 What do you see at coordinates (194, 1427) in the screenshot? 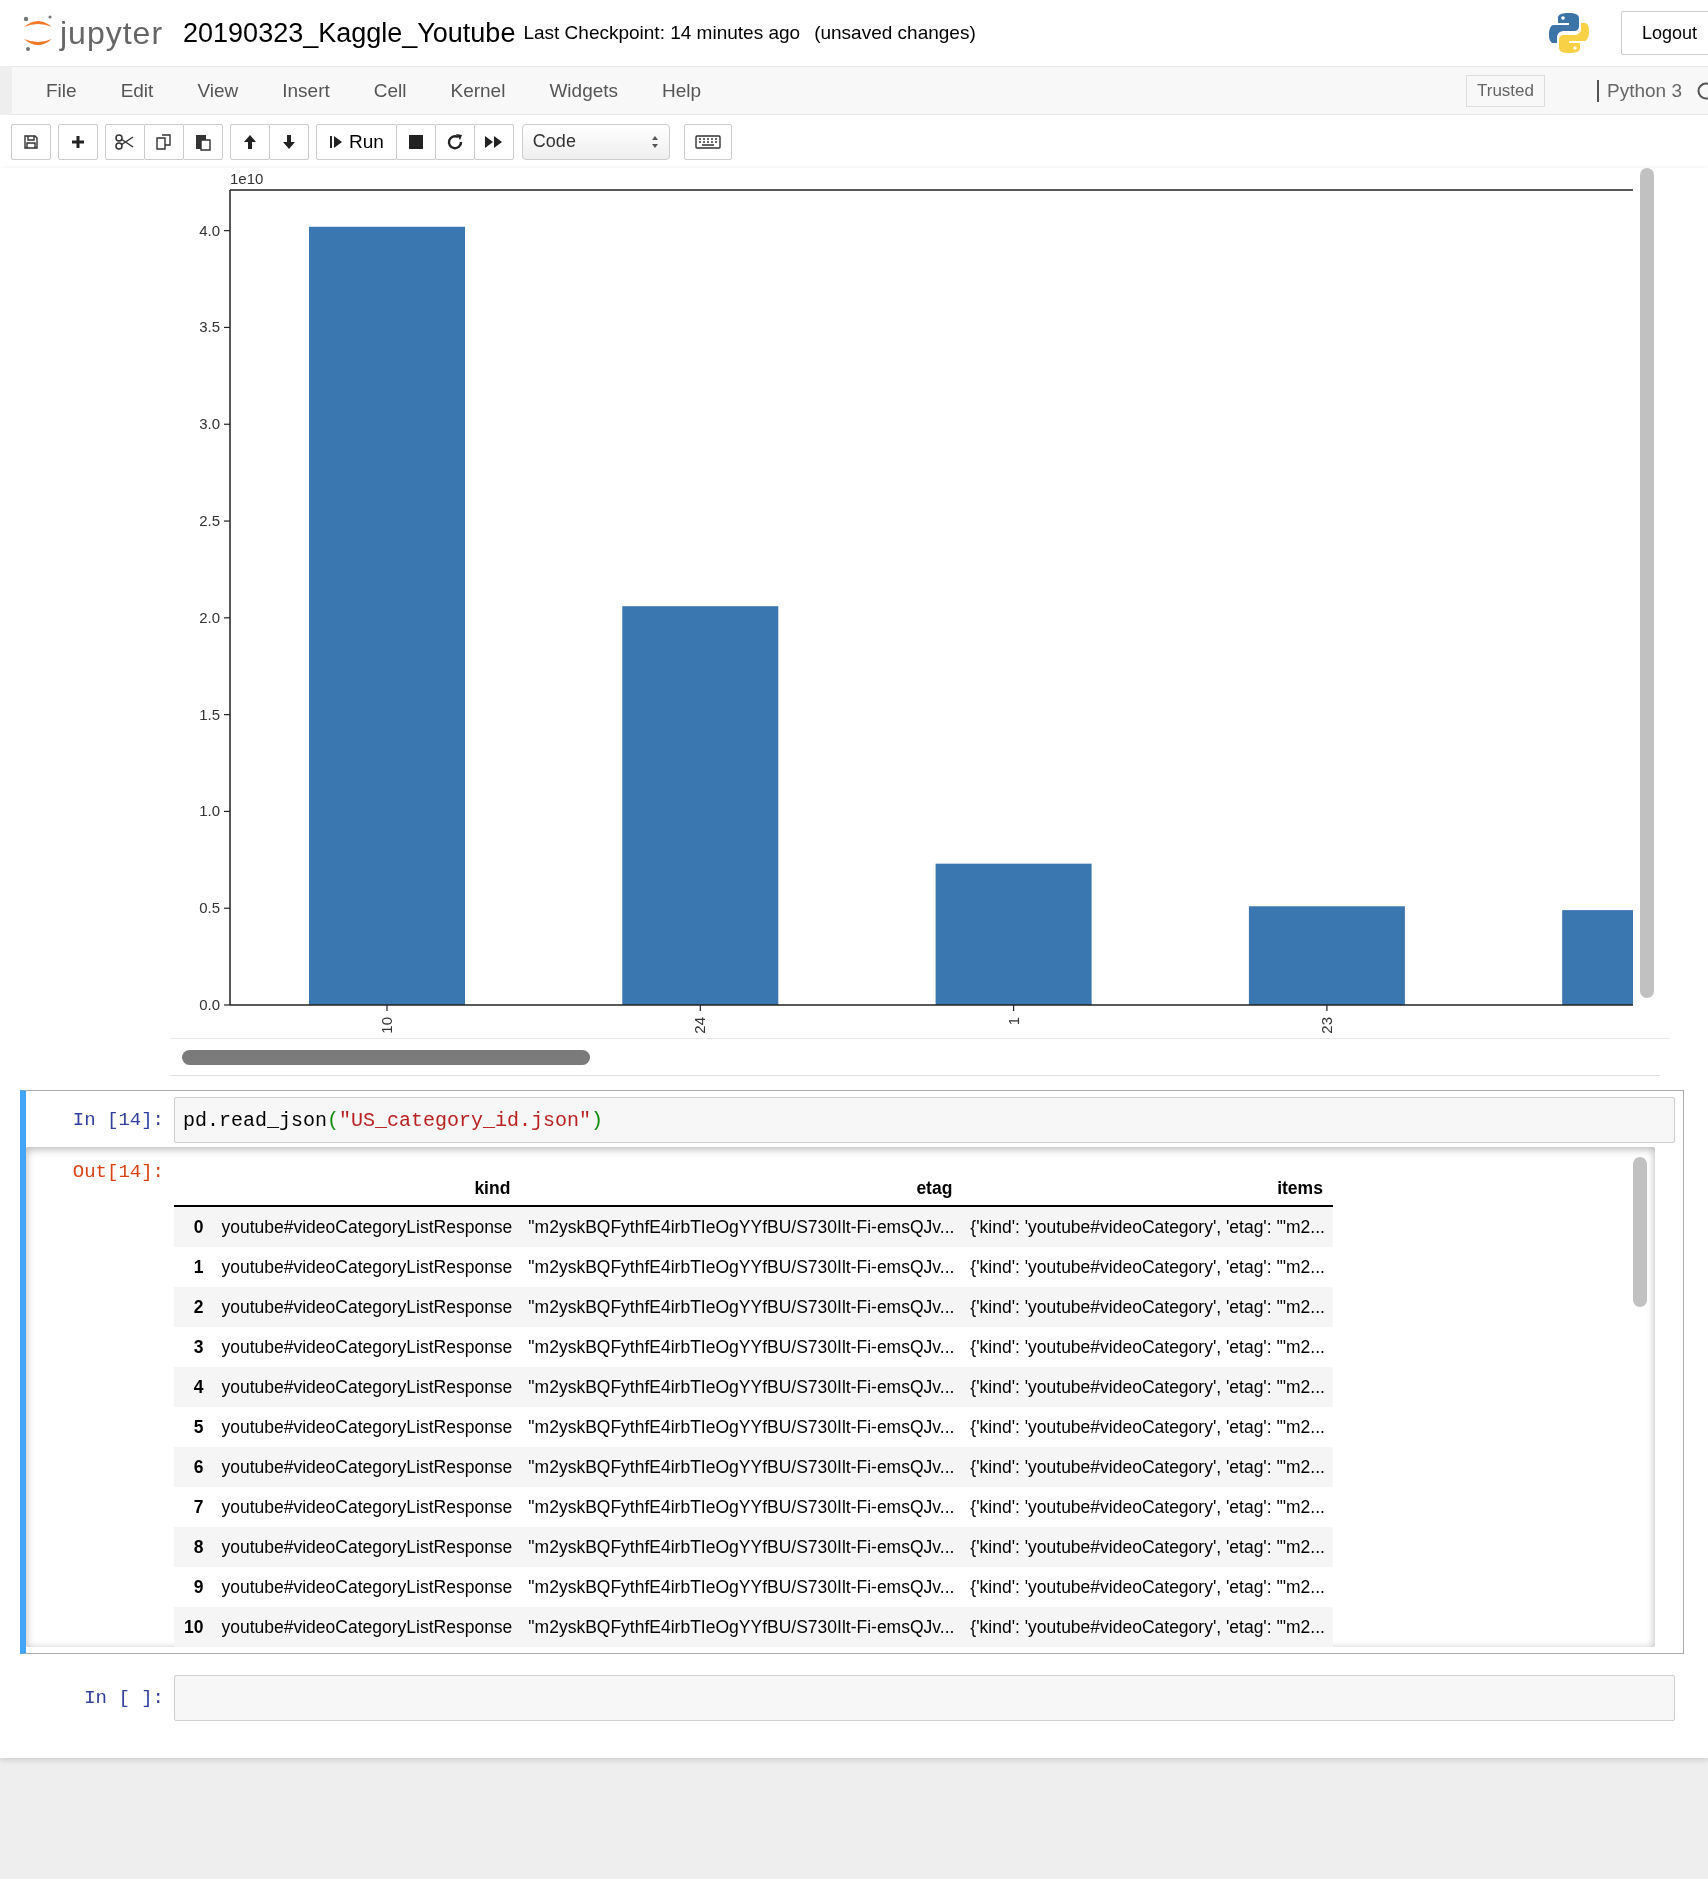
I see `row-index: 5` at bounding box center [194, 1427].